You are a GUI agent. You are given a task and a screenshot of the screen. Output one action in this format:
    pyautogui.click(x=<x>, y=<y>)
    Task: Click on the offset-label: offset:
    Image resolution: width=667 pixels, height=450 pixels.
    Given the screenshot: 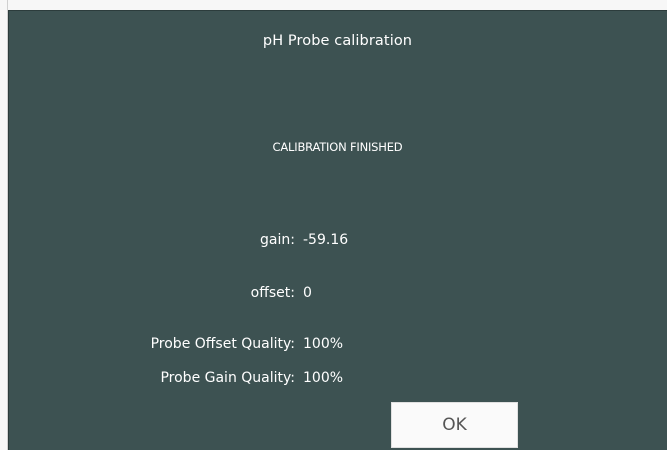 What is the action you would take?
    pyautogui.click(x=272, y=293)
    